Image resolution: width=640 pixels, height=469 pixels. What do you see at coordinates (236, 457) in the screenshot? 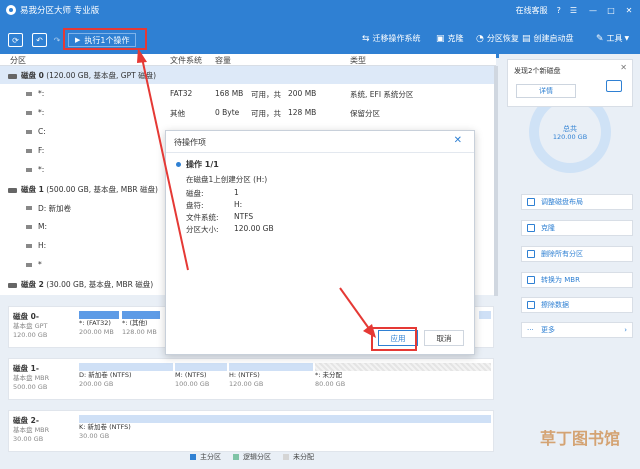
I see `logical-swatch-icon` at bounding box center [236, 457].